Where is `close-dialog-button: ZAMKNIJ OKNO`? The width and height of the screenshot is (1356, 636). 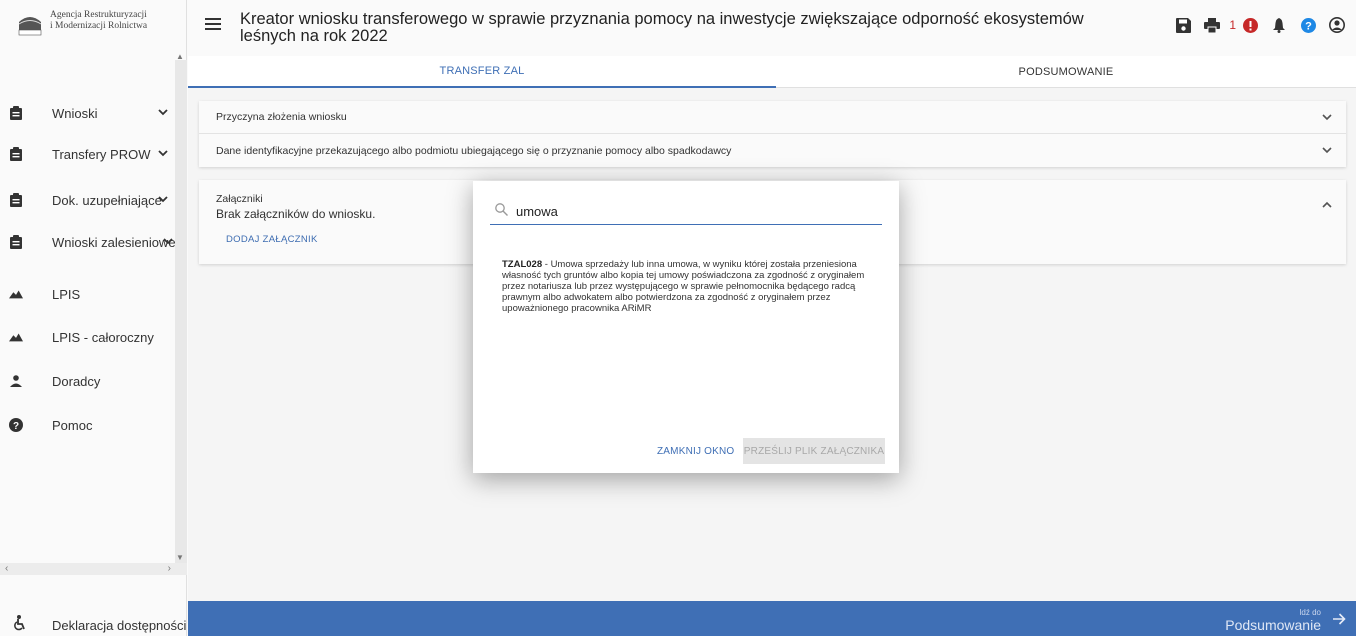
close-dialog-button: ZAMKNIJ OKNO is located at coordinates (695, 451).